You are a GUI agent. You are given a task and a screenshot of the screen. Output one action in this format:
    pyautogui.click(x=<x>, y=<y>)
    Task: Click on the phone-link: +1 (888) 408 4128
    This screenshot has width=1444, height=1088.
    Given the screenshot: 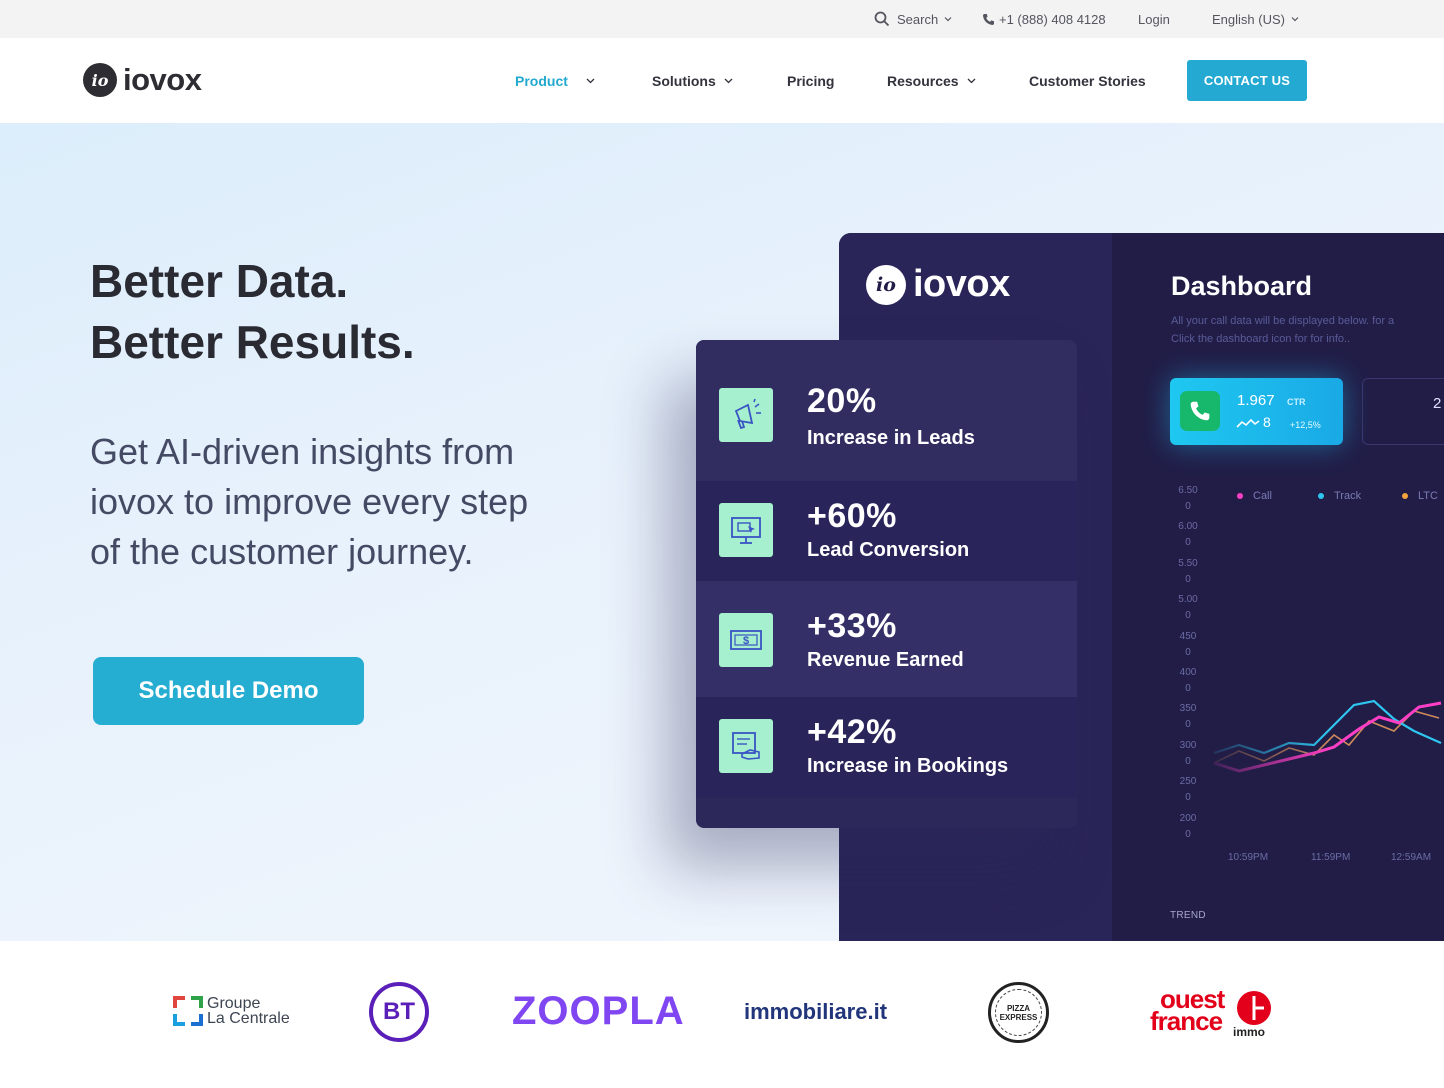 What is the action you would take?
    pyautogui.click(x=1044, y=19)
    